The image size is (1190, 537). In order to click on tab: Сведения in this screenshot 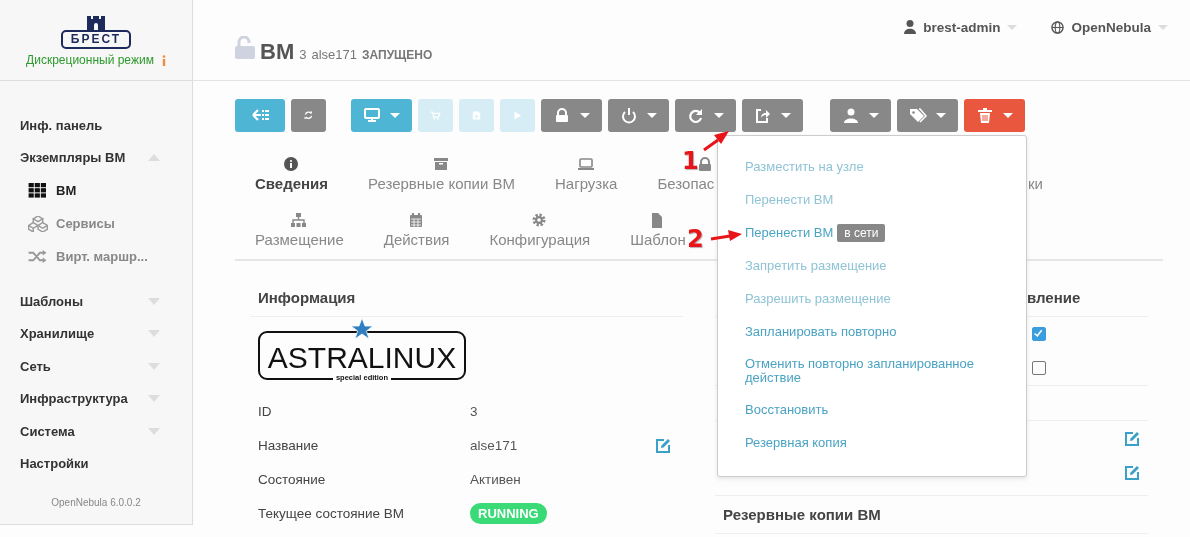, I will do `click(292, 174)`.